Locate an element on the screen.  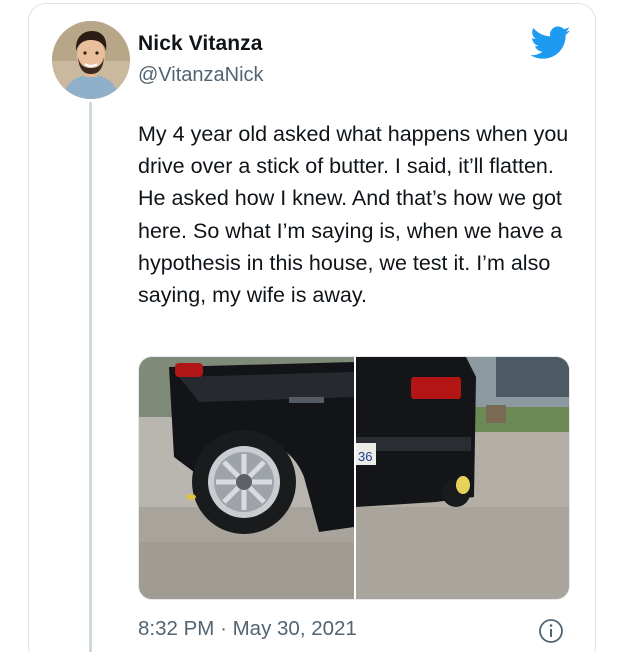
twitter-bird-icon is located at coordinates (551, 43).